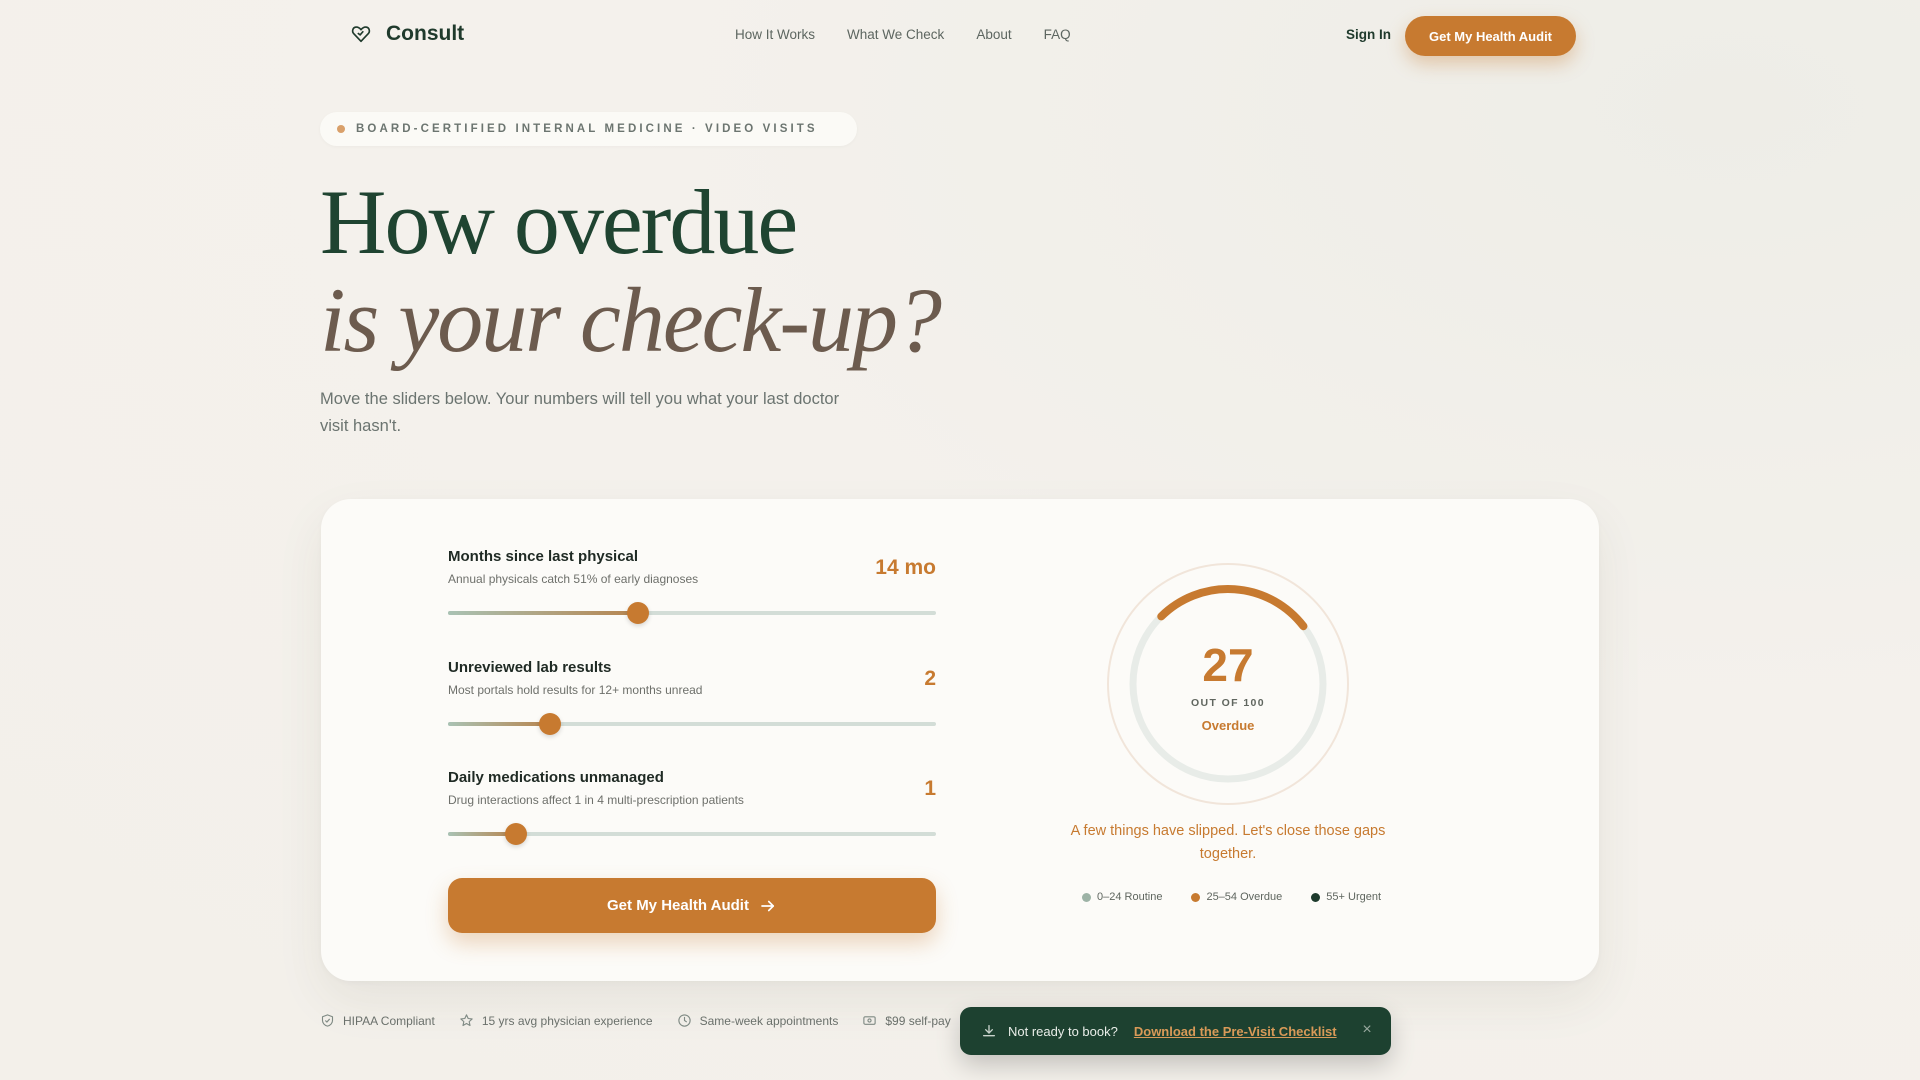 The height and width of the screenshot is (1080, 1920). I want to click on legend-item-urgent: 55+ Urgent, so click(1346, 897).